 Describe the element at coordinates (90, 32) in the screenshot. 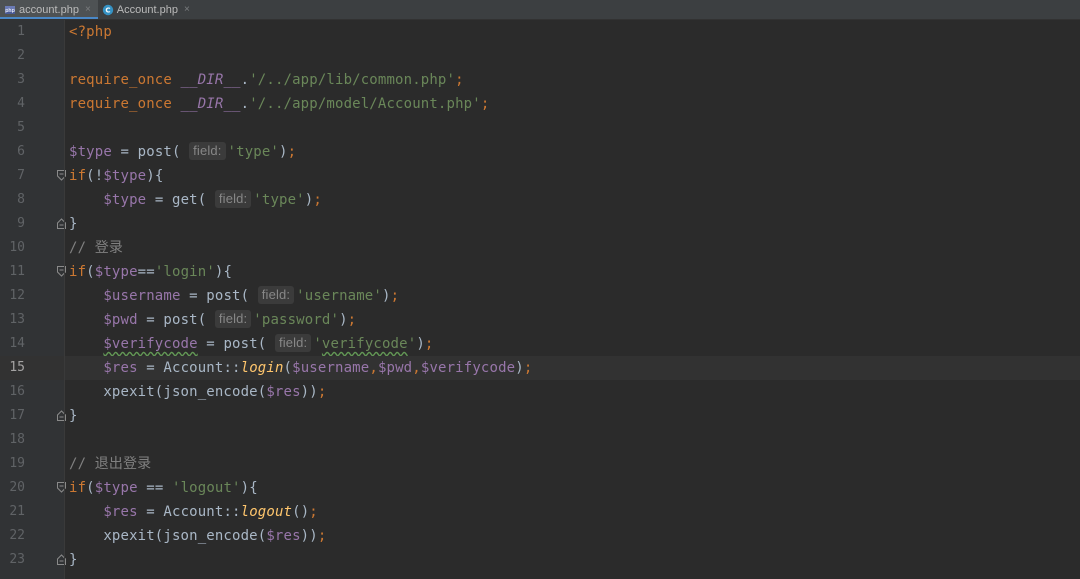

I see `php-open-tag: <?php` at that location.